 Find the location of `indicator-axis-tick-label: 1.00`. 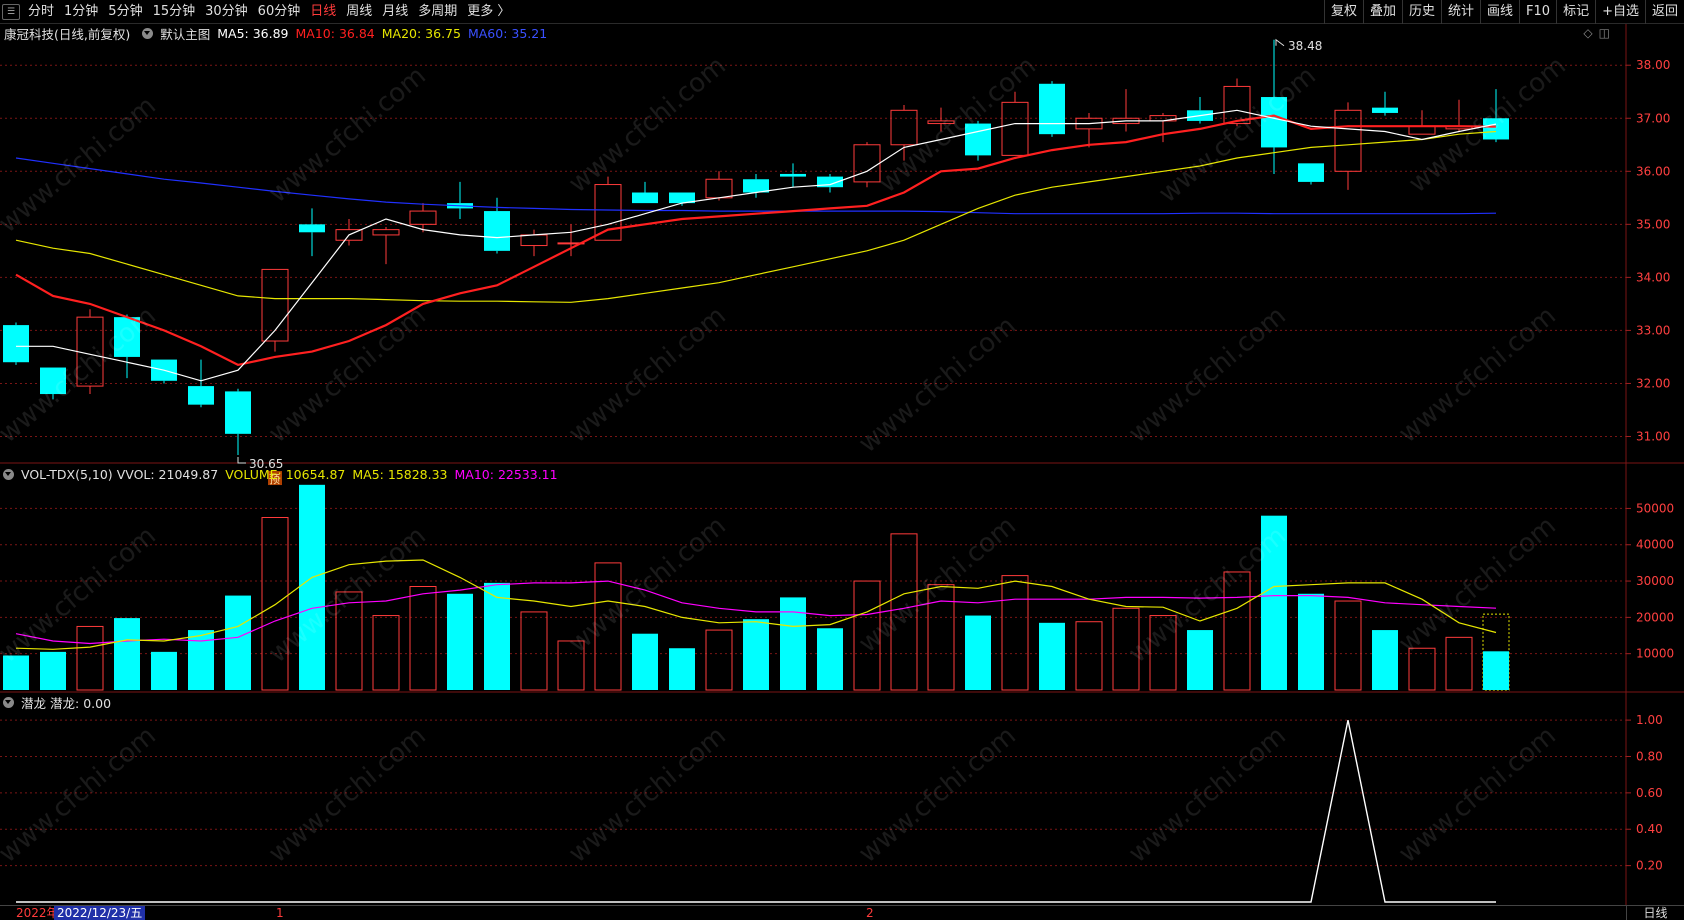

indicator-axis-tick-label: 1.00 is located at coordinates (1649, 720).